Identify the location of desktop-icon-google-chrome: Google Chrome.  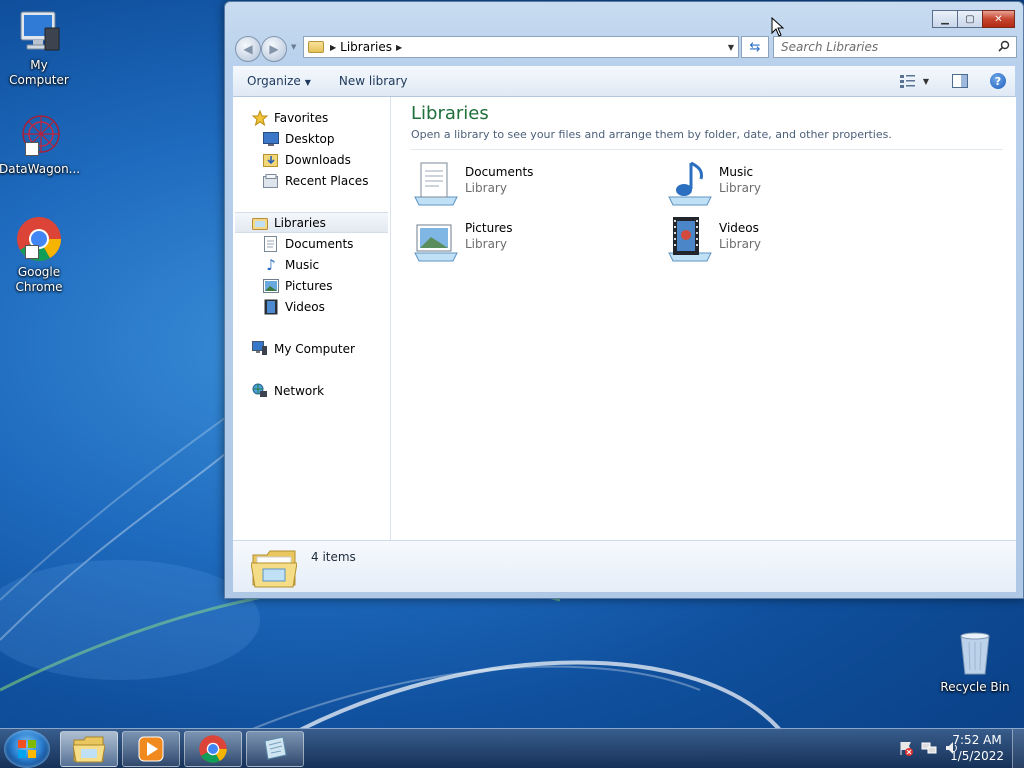
(39, 255).